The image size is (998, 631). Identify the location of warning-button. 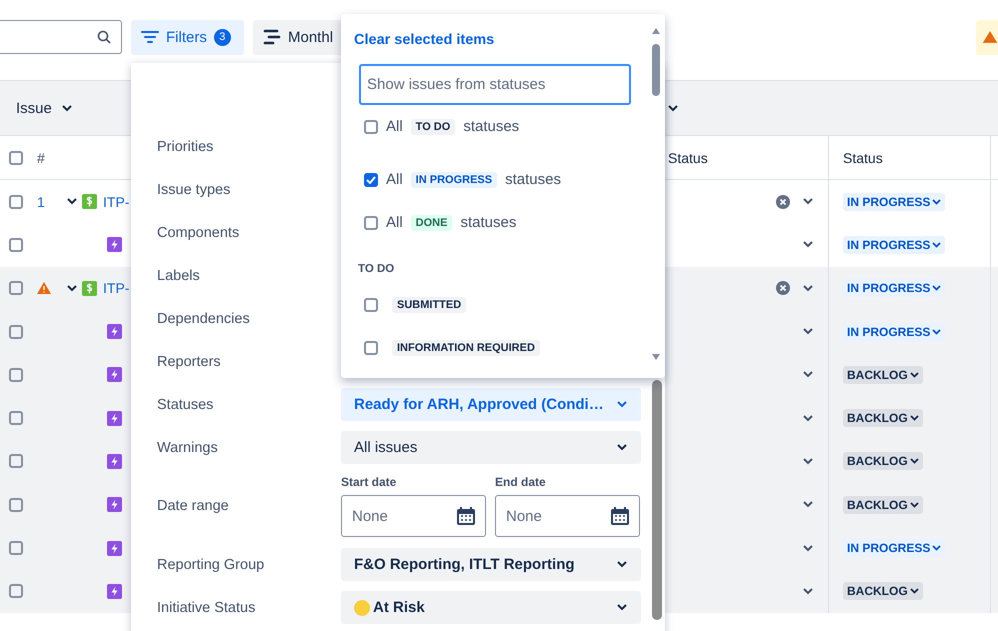
(987, 37).